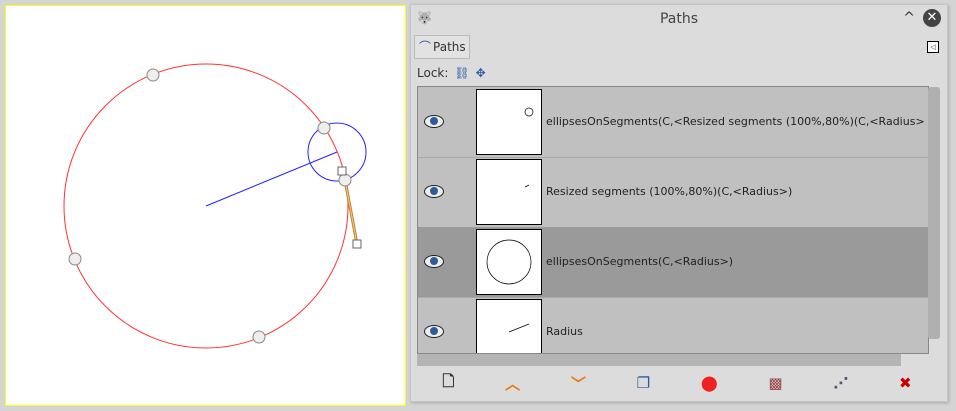 The width and height of the screenshot is (956, 411). I want to click on paint-along-path-button: ⋰, so click(840, 383).